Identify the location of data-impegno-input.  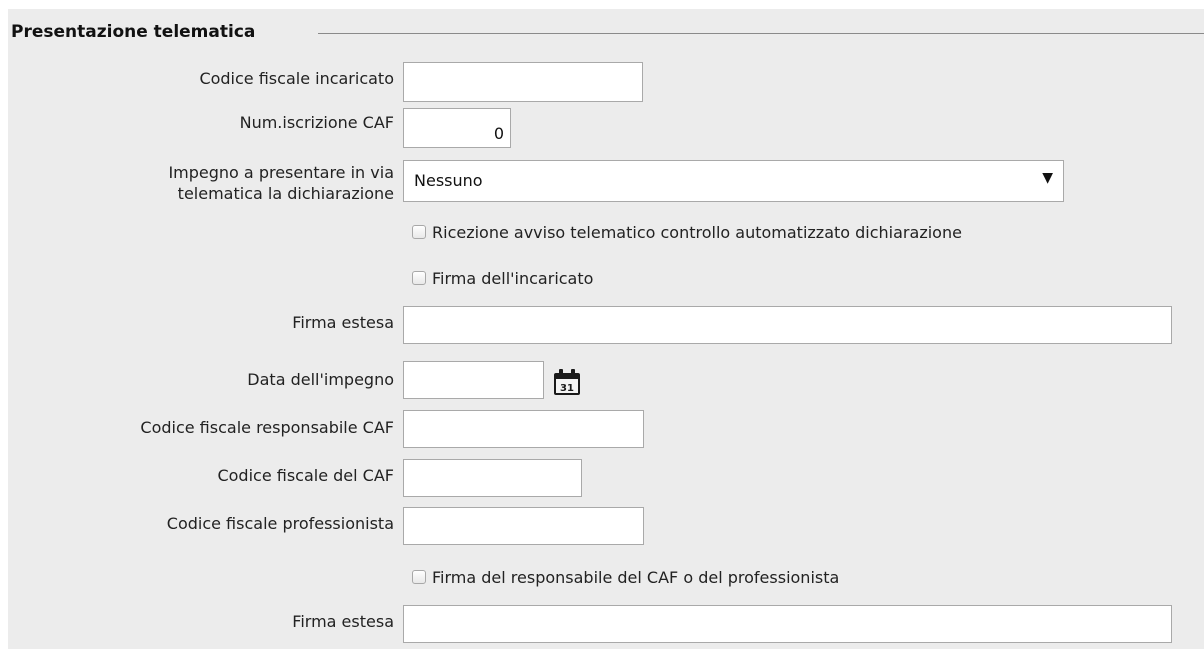
(473, 380).